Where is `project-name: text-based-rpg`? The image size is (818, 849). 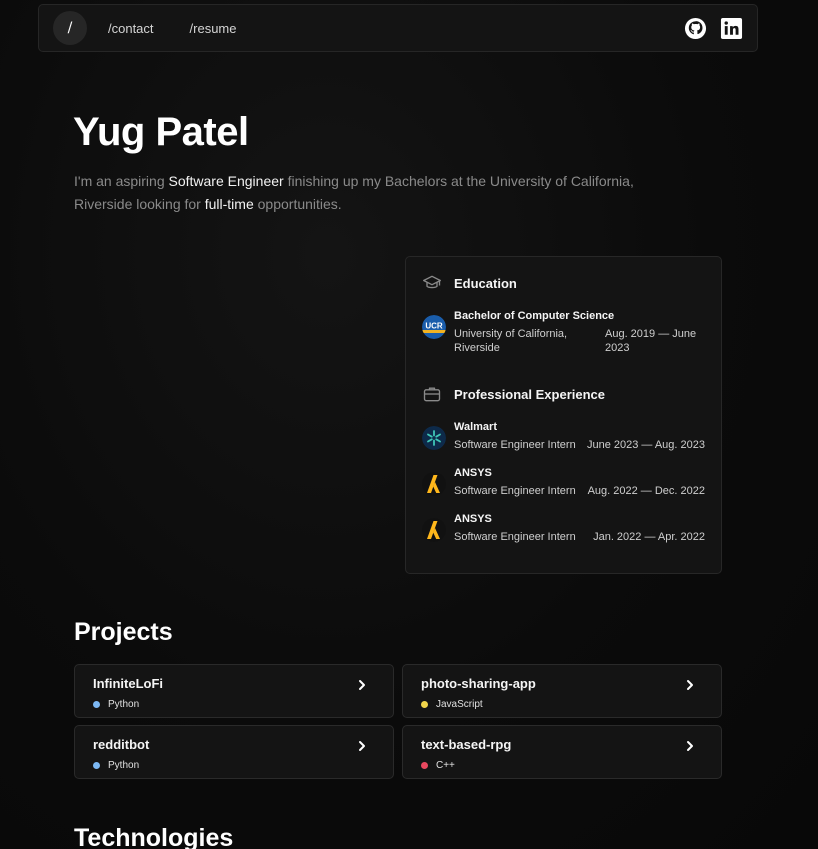
project-name: text-based-rpg is located at coordinates (466, 744).